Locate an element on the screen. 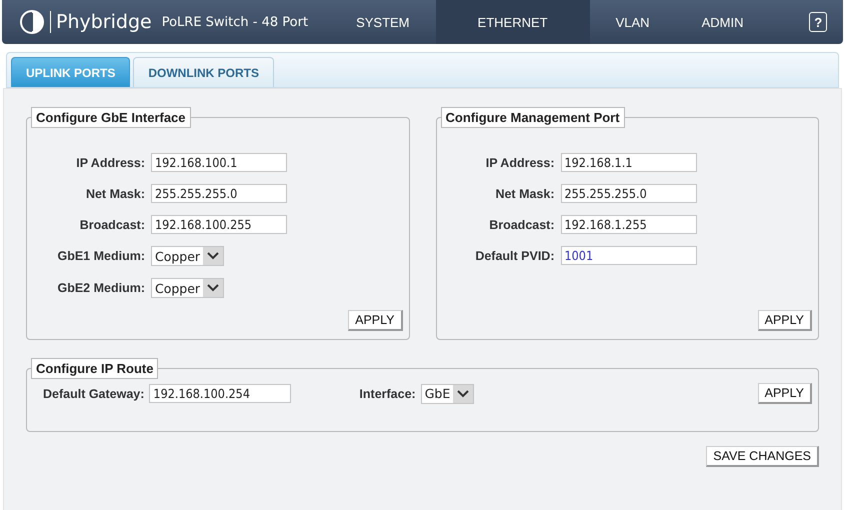 Image resolution: width=845 pixels, height=510 pixels. help-button: ? is located at coordinates (818, 22).